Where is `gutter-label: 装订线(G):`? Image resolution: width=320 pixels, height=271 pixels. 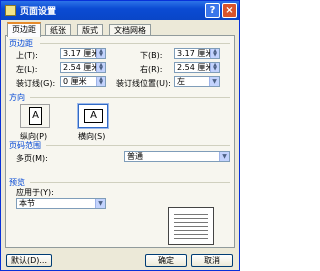
gutter-label: 装订线(G): is located at coordinates (36, 83).